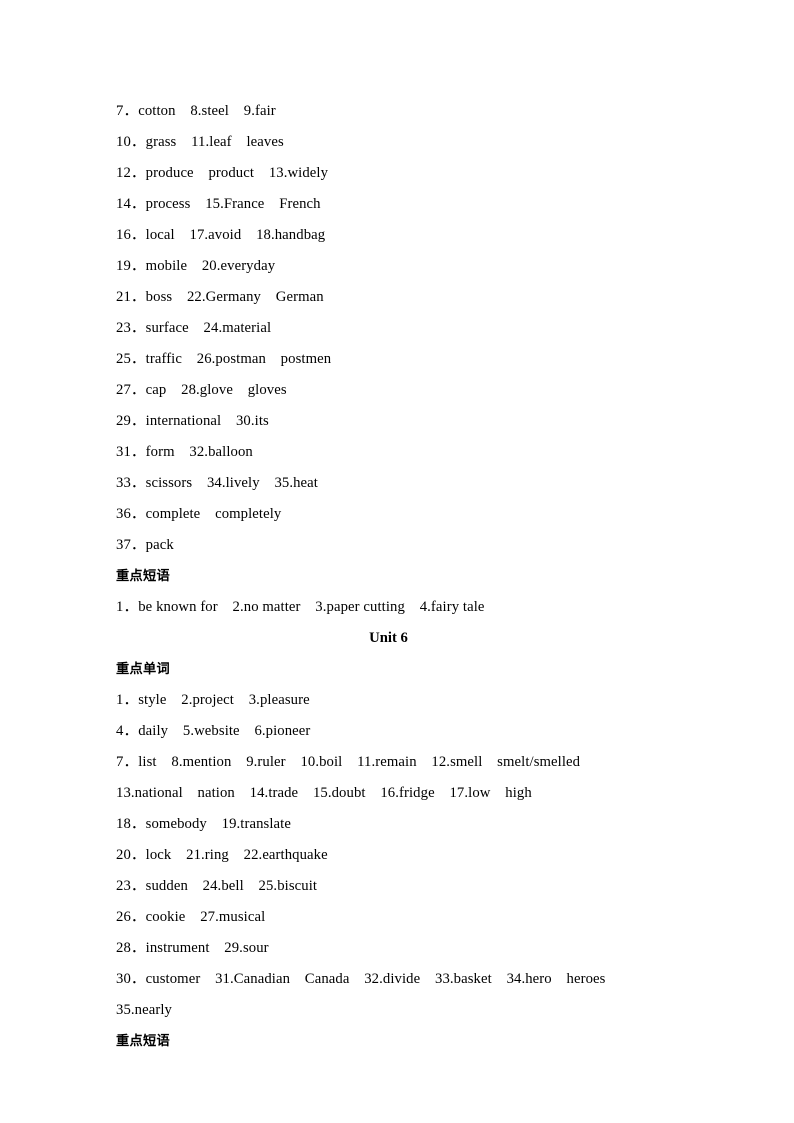 Image resolution: width=794 pixels, height=1123 pixels. I want to click on vocab-line: 14．process 15.France French, so click(218, 204).